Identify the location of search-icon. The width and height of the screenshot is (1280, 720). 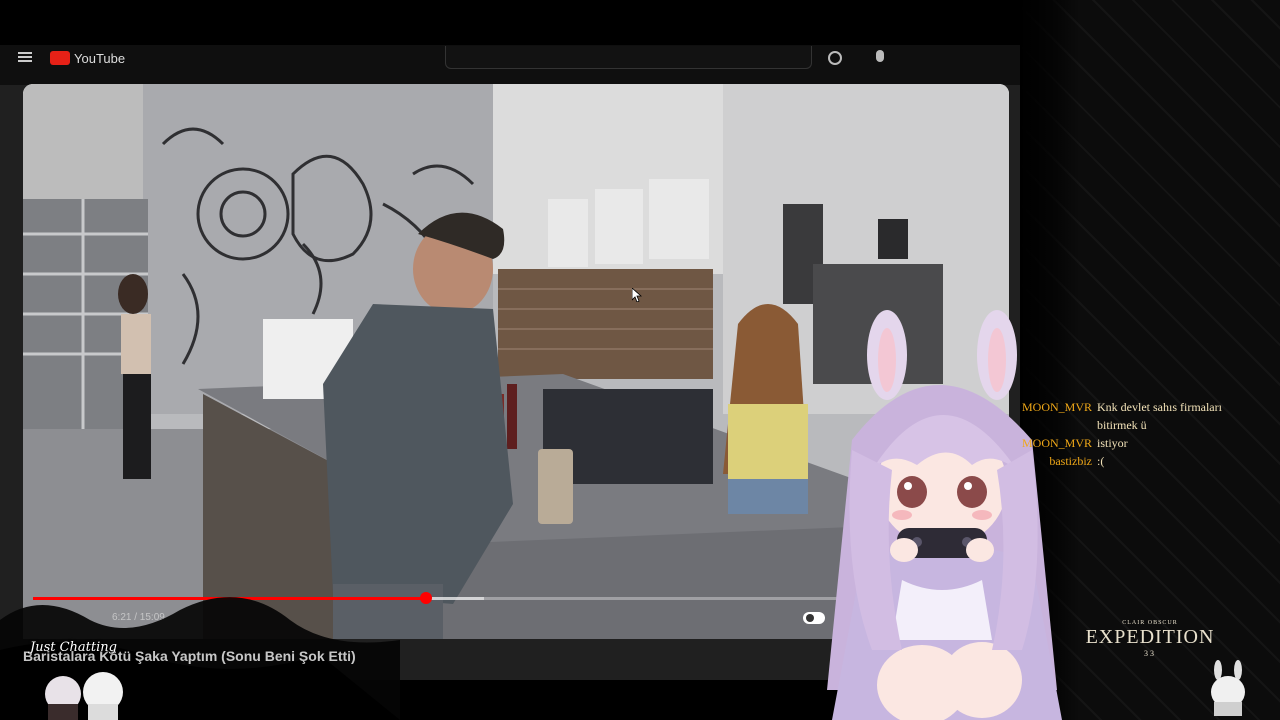
(835, 58).